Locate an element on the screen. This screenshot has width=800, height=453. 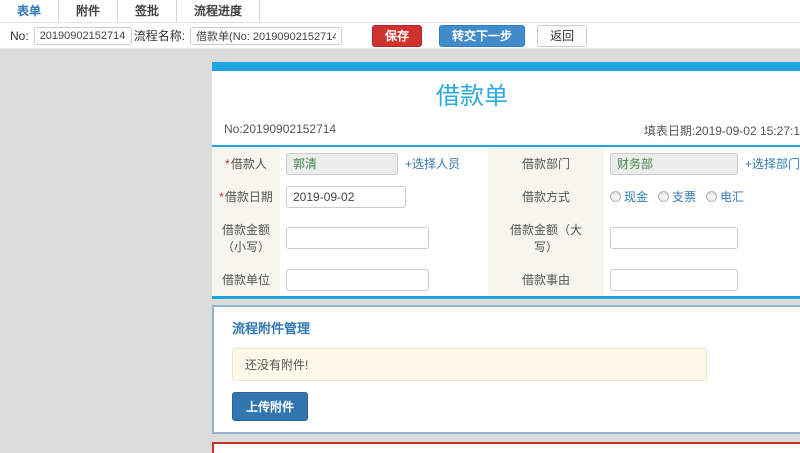
borrower-input is located at coordinates (342, 163).